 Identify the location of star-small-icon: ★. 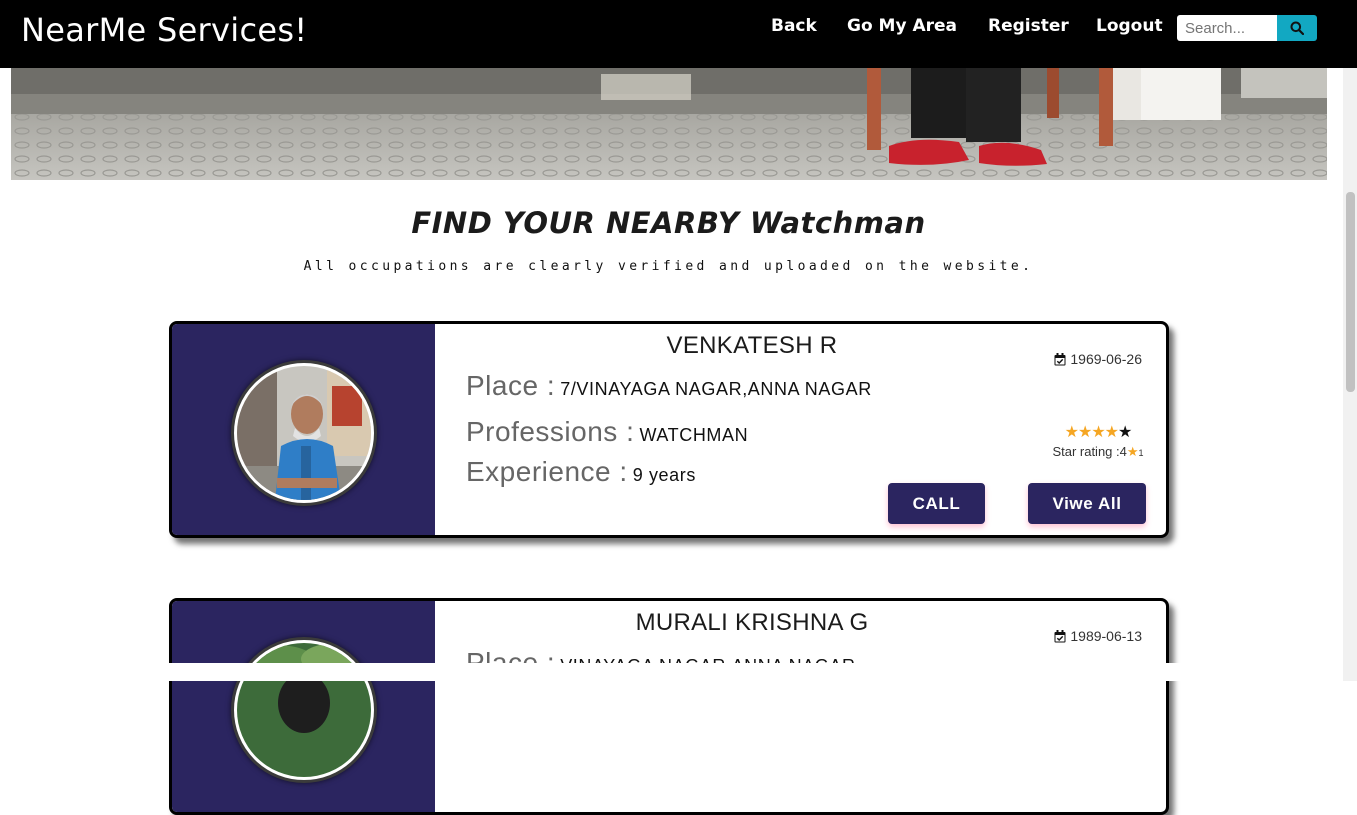
(1132, 451).